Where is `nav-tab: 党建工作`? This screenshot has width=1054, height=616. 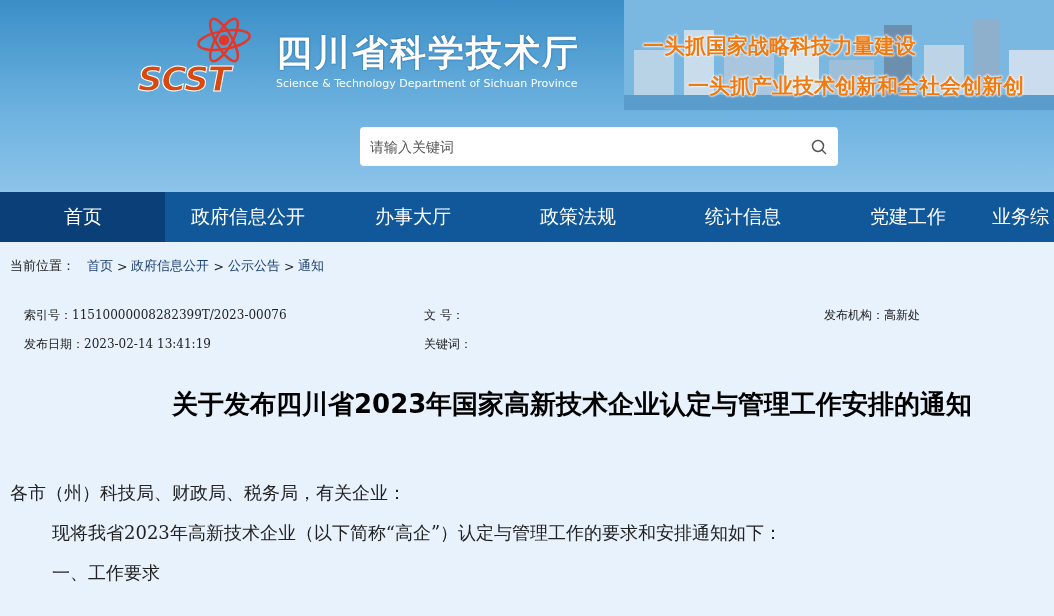 nav-tab: 党建工作 is located at coordinates (907, 217).